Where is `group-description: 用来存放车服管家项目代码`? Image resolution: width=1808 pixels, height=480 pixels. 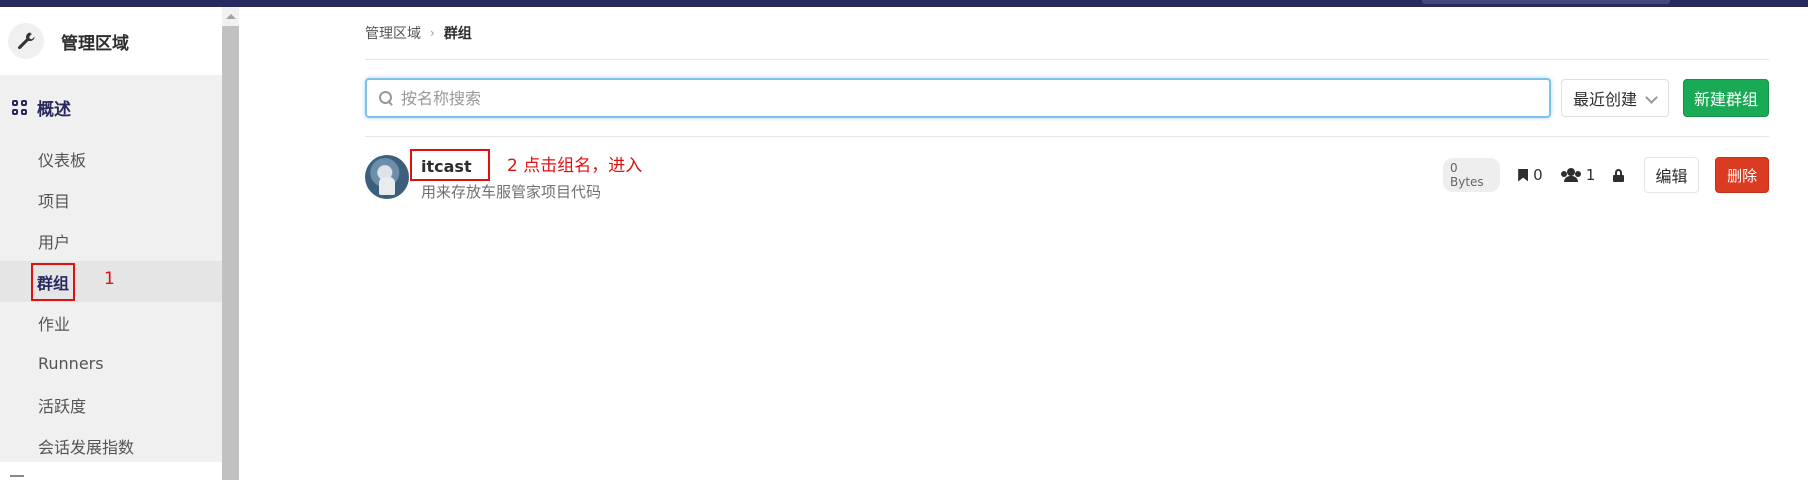
group-description: 用来存放车服管家项目代码 is located at coordinates (511, 192).